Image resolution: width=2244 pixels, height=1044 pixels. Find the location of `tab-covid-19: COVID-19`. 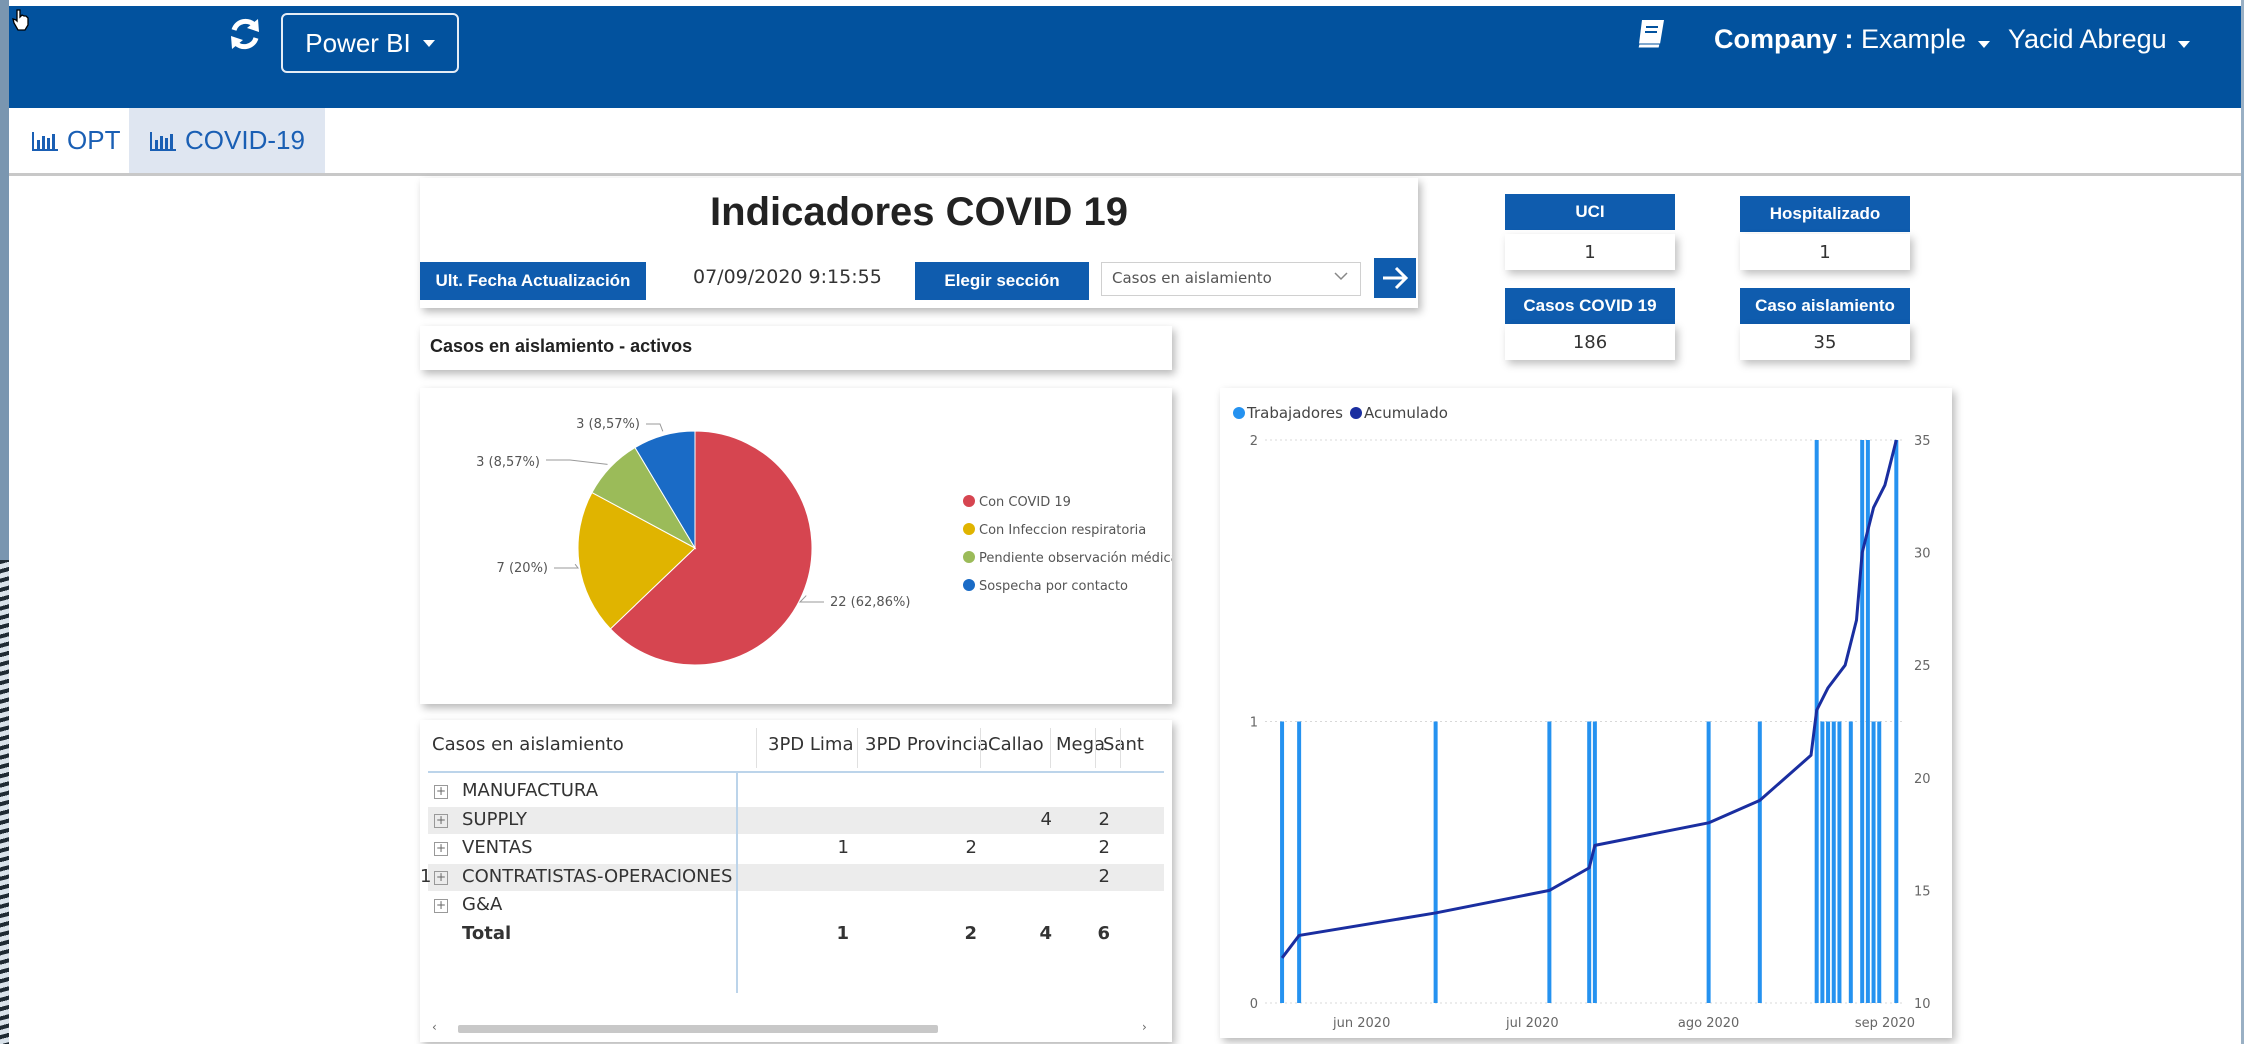

tab-covid-19: COVID-19 is located at coordinates (227, 140).